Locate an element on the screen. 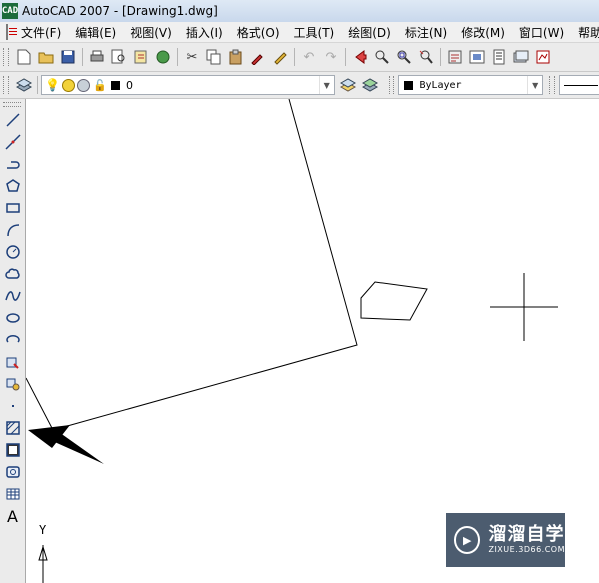 This screenshot has width=599, height=583. lock-icon: 🔓 is located at coordinates (100, 85).